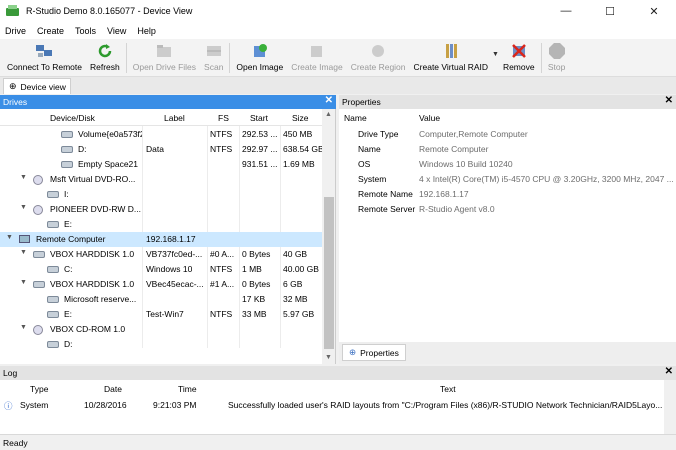  Describe the element at coordinates (669, 100) in the screenshot. I see `close-properties-panel-icon: ✕` at that location.